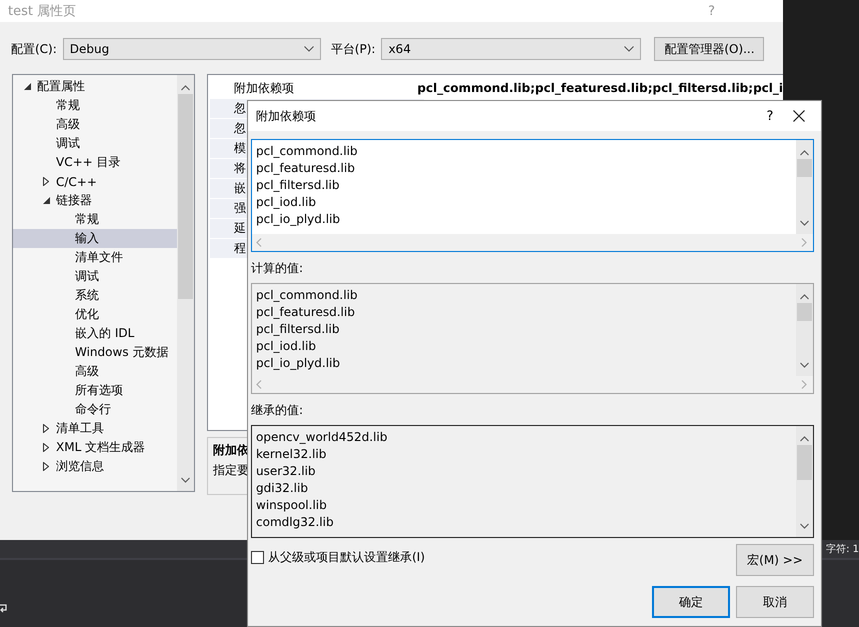 This screenshot has width=859, height=627. What do you see at coordinates (257, 557) in the screenshot?
I see `inherit-checkbox` at bounding box center [257, 557].